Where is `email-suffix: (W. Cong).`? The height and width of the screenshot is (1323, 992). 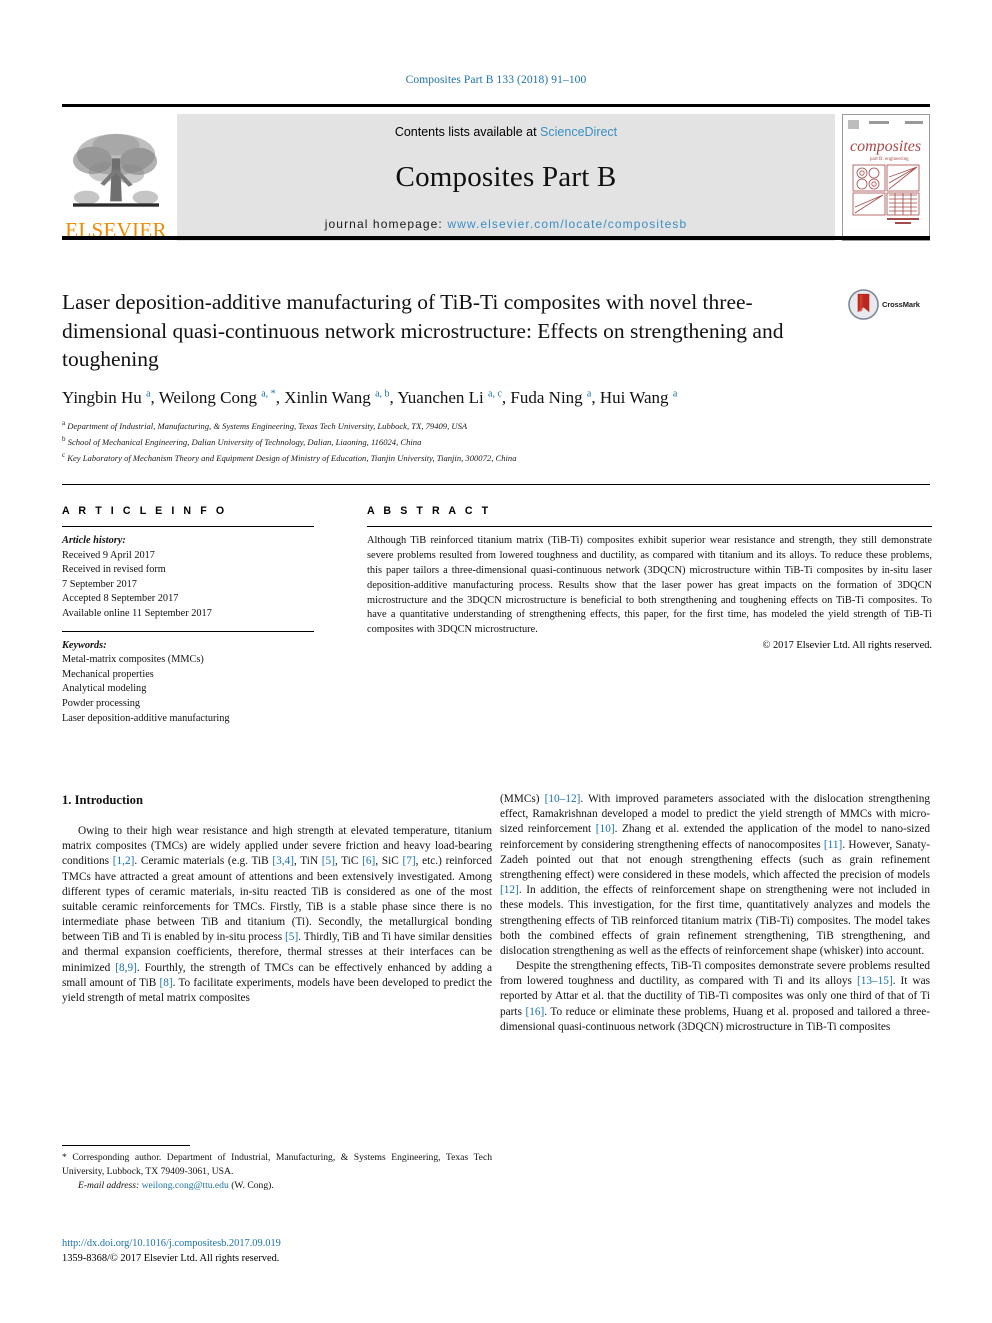 email-suffix: (W. Cong). is located at coordinates (252, 1186).